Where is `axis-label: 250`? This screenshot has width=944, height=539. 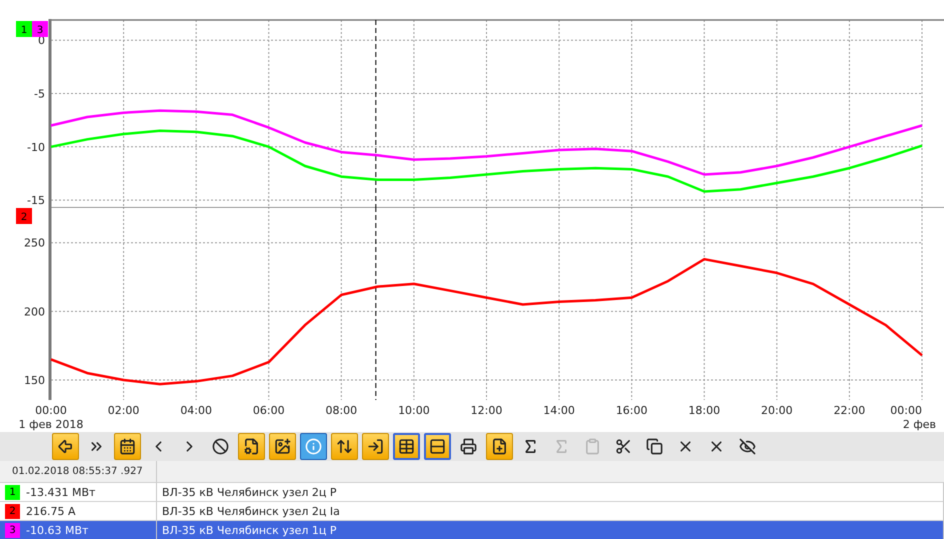 axis-label: 250 is located at coordinates (34, 243).